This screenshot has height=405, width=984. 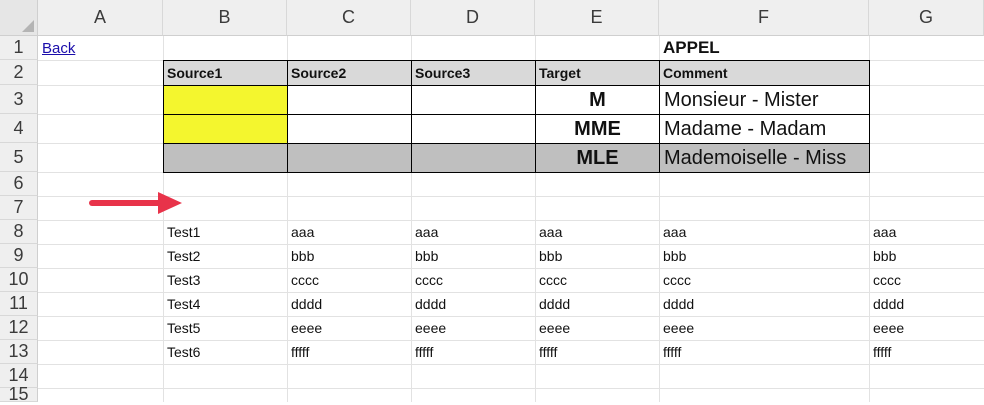 What do you see at coordinates (19, 184) in the screenshot?
I see `row-header-6: 6` at bounding box center [19, 184].